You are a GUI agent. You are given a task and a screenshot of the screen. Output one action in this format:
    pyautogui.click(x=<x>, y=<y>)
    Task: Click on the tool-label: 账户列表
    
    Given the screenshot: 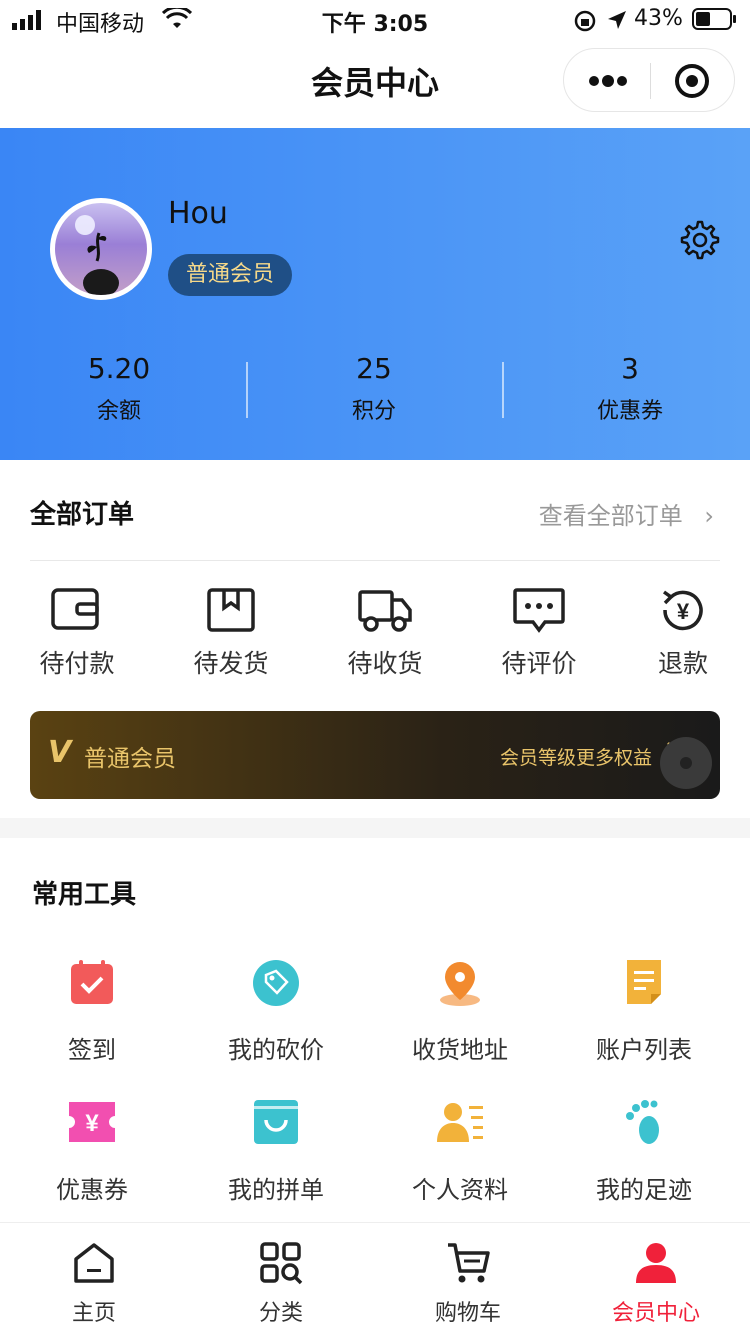 What is the action you would take?
    pyautogui.click(x=644, y=1050)
    